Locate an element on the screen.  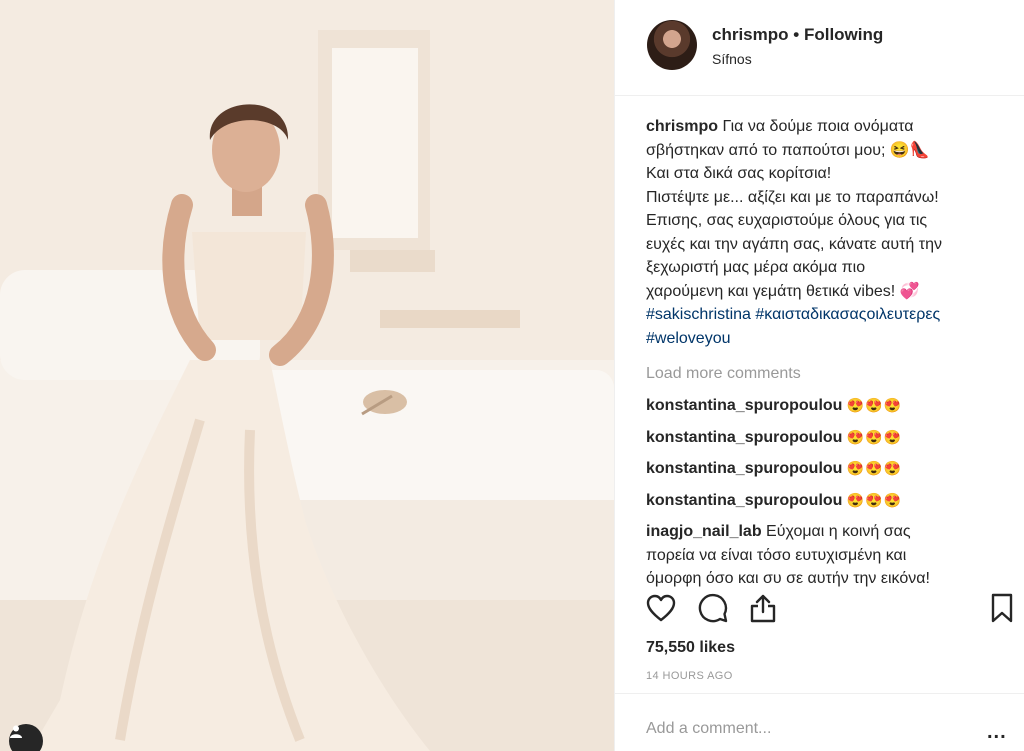
comment-bubble-icon is located at coordinates (713, 608).